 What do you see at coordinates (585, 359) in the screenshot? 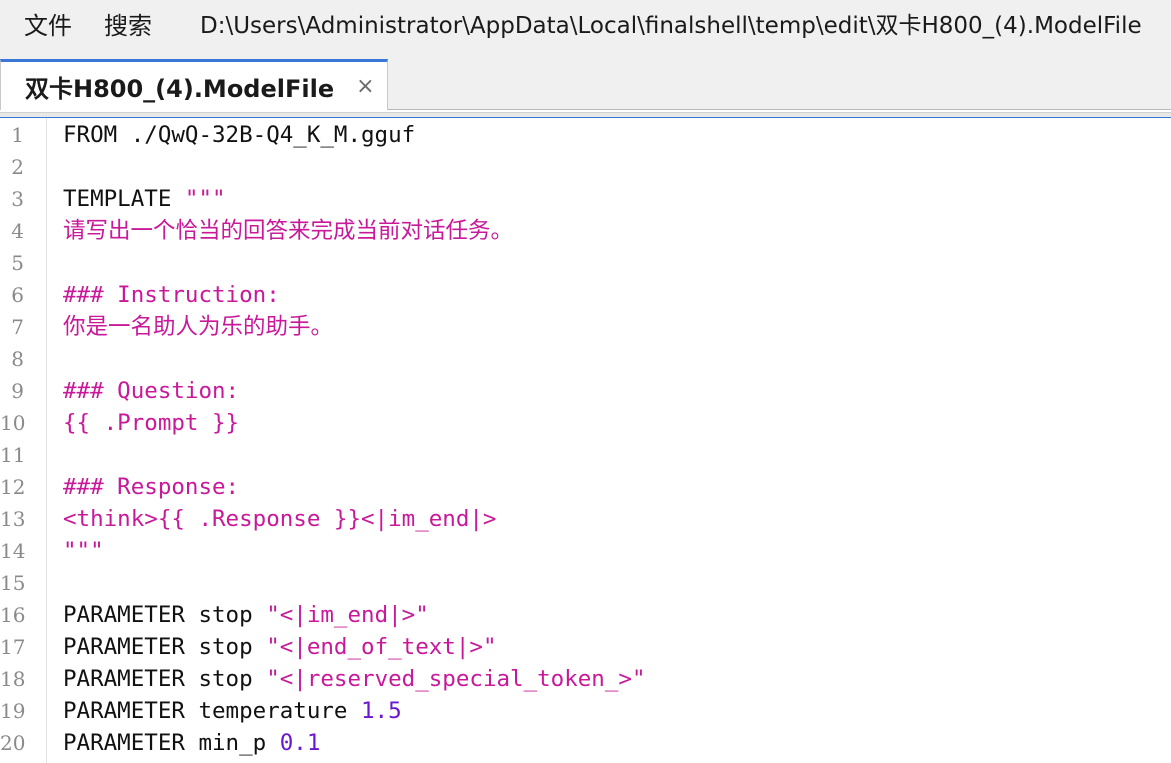
I see `code-line: 8` at bounding box center [585, 359].